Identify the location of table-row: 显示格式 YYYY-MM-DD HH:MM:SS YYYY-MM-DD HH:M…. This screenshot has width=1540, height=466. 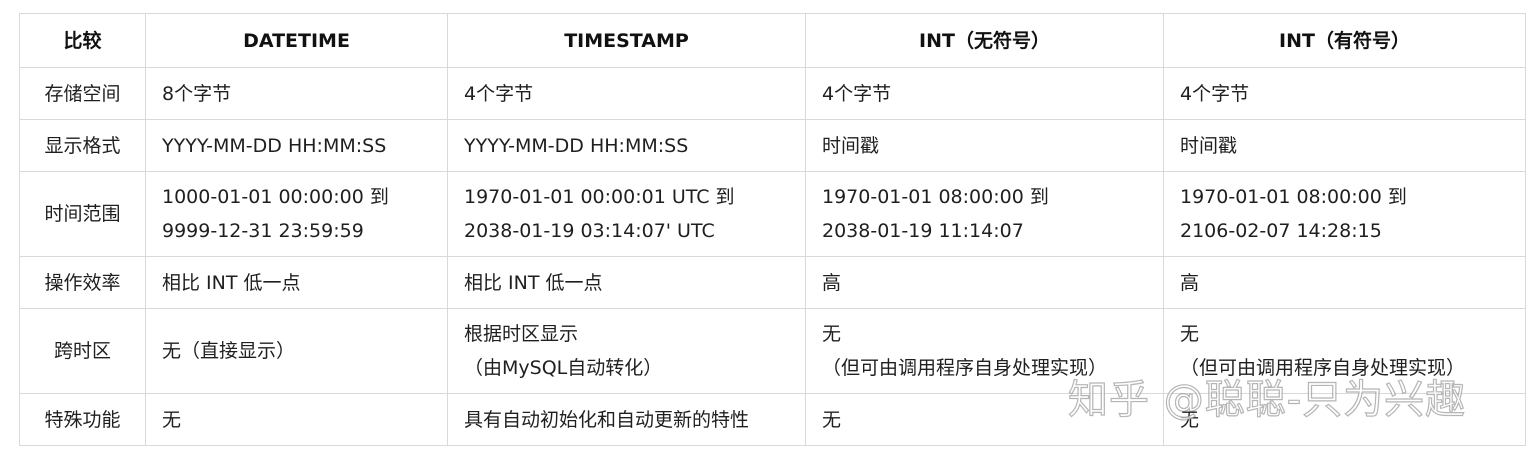
(772, 145).